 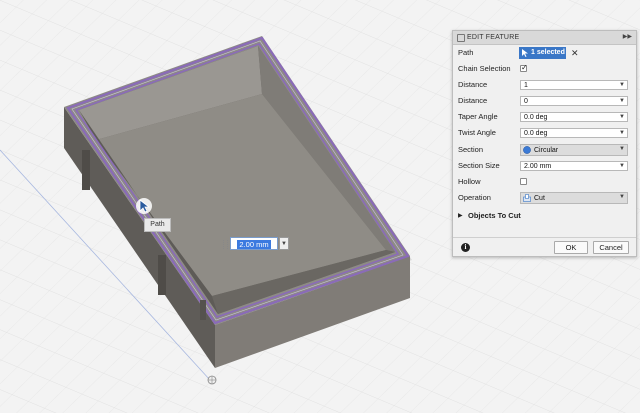 What do you see at coordinates (465, 247) in the screenshot?
I see `info-icon: i` at bounding box center [465, 247].